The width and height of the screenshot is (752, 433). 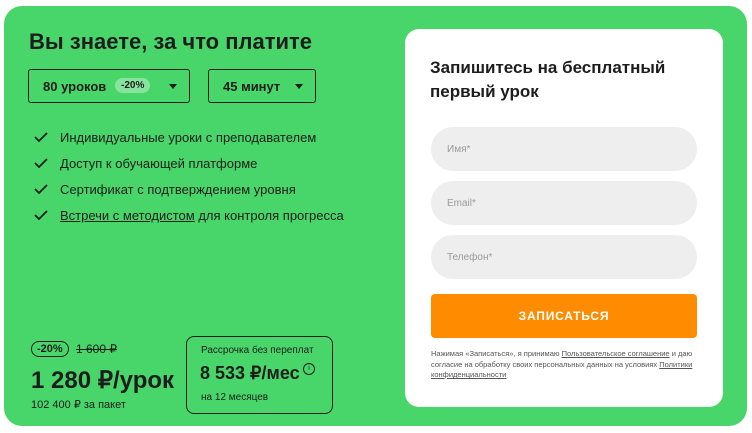 I want to click on old-price: 1 600 ₽, so click(x=96, y=349).